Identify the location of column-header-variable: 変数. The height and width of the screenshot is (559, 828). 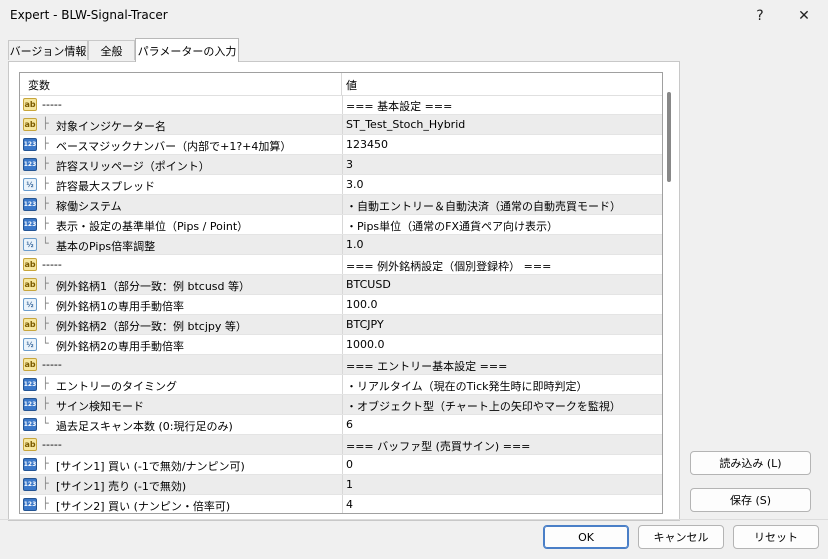
(39, 85).